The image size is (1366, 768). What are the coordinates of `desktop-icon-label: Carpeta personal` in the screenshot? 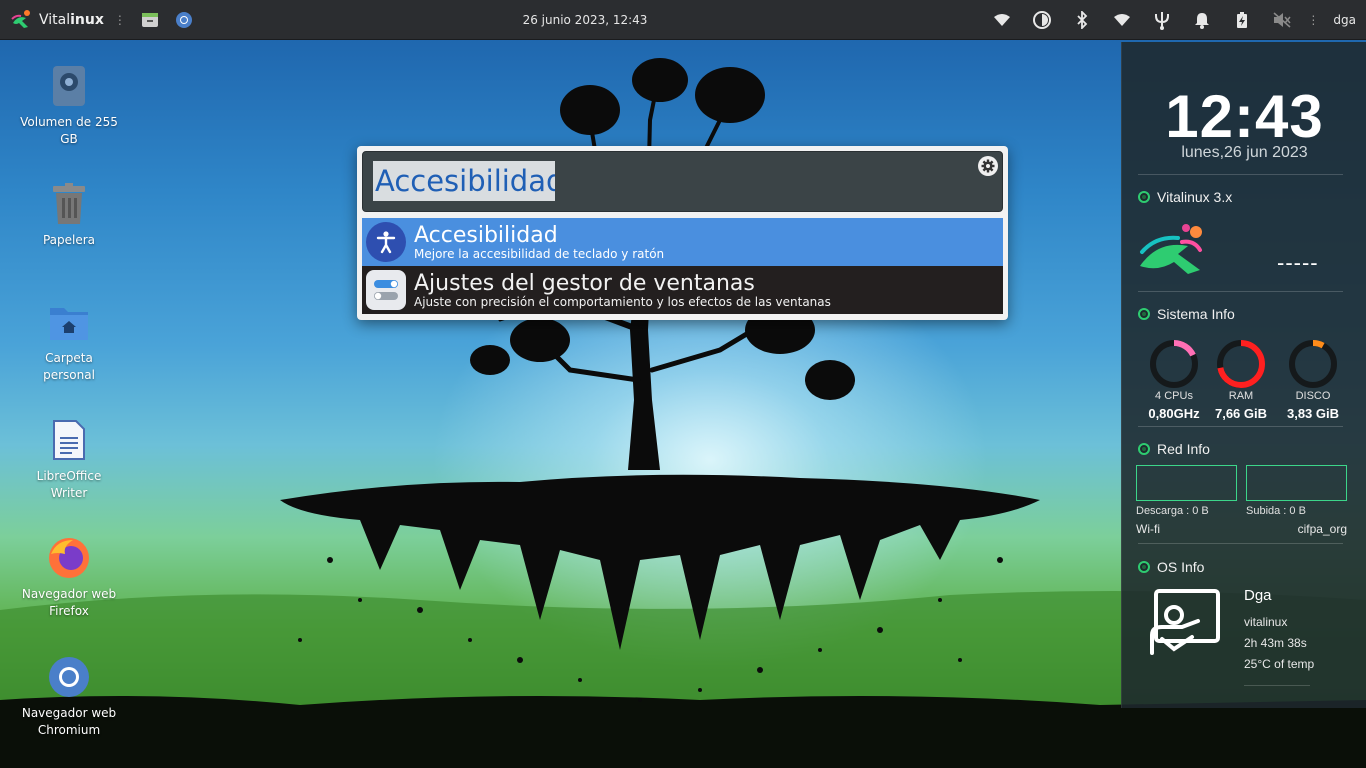 It's located at (69, 366).